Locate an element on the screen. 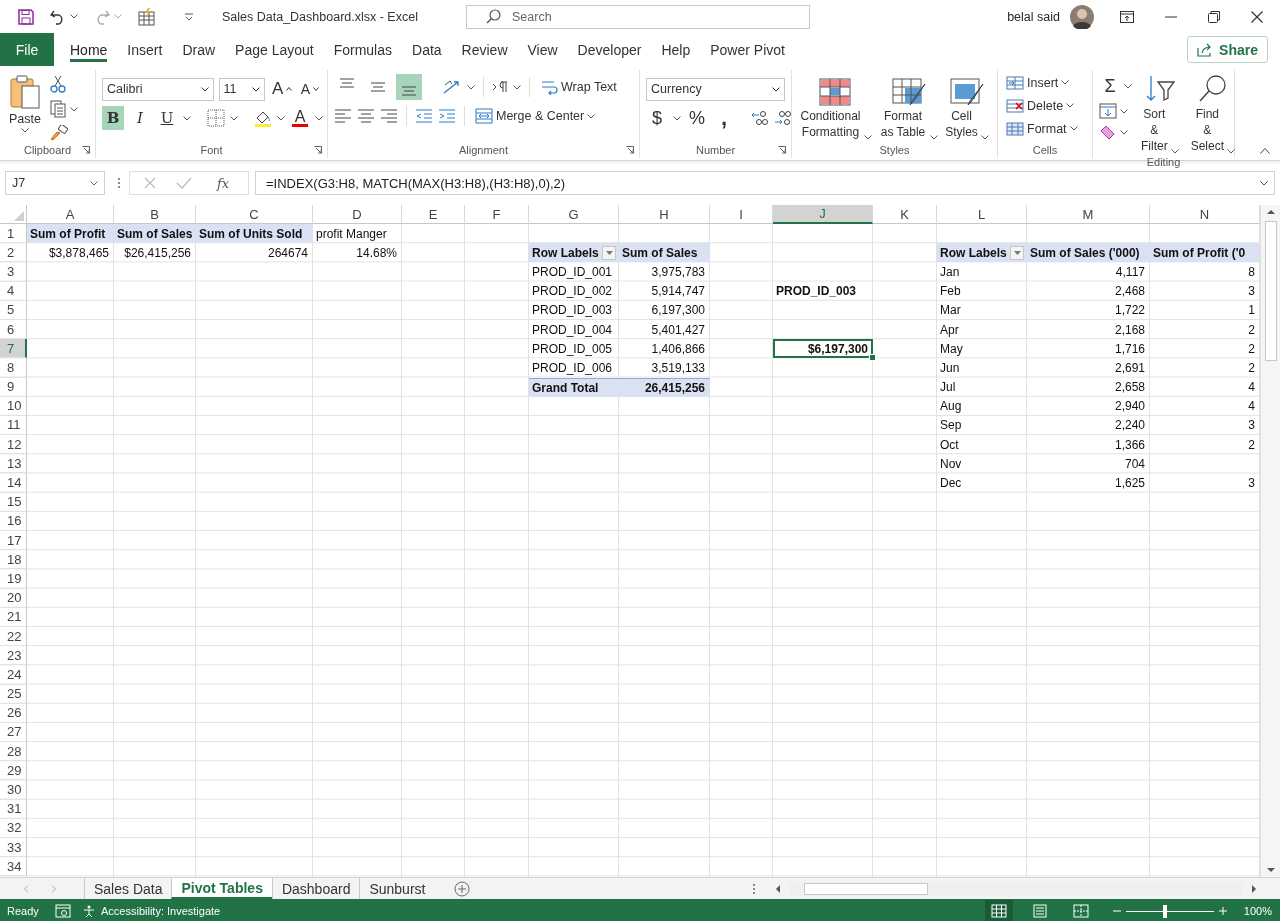  column-header: C is located at coordinates (254, 214).